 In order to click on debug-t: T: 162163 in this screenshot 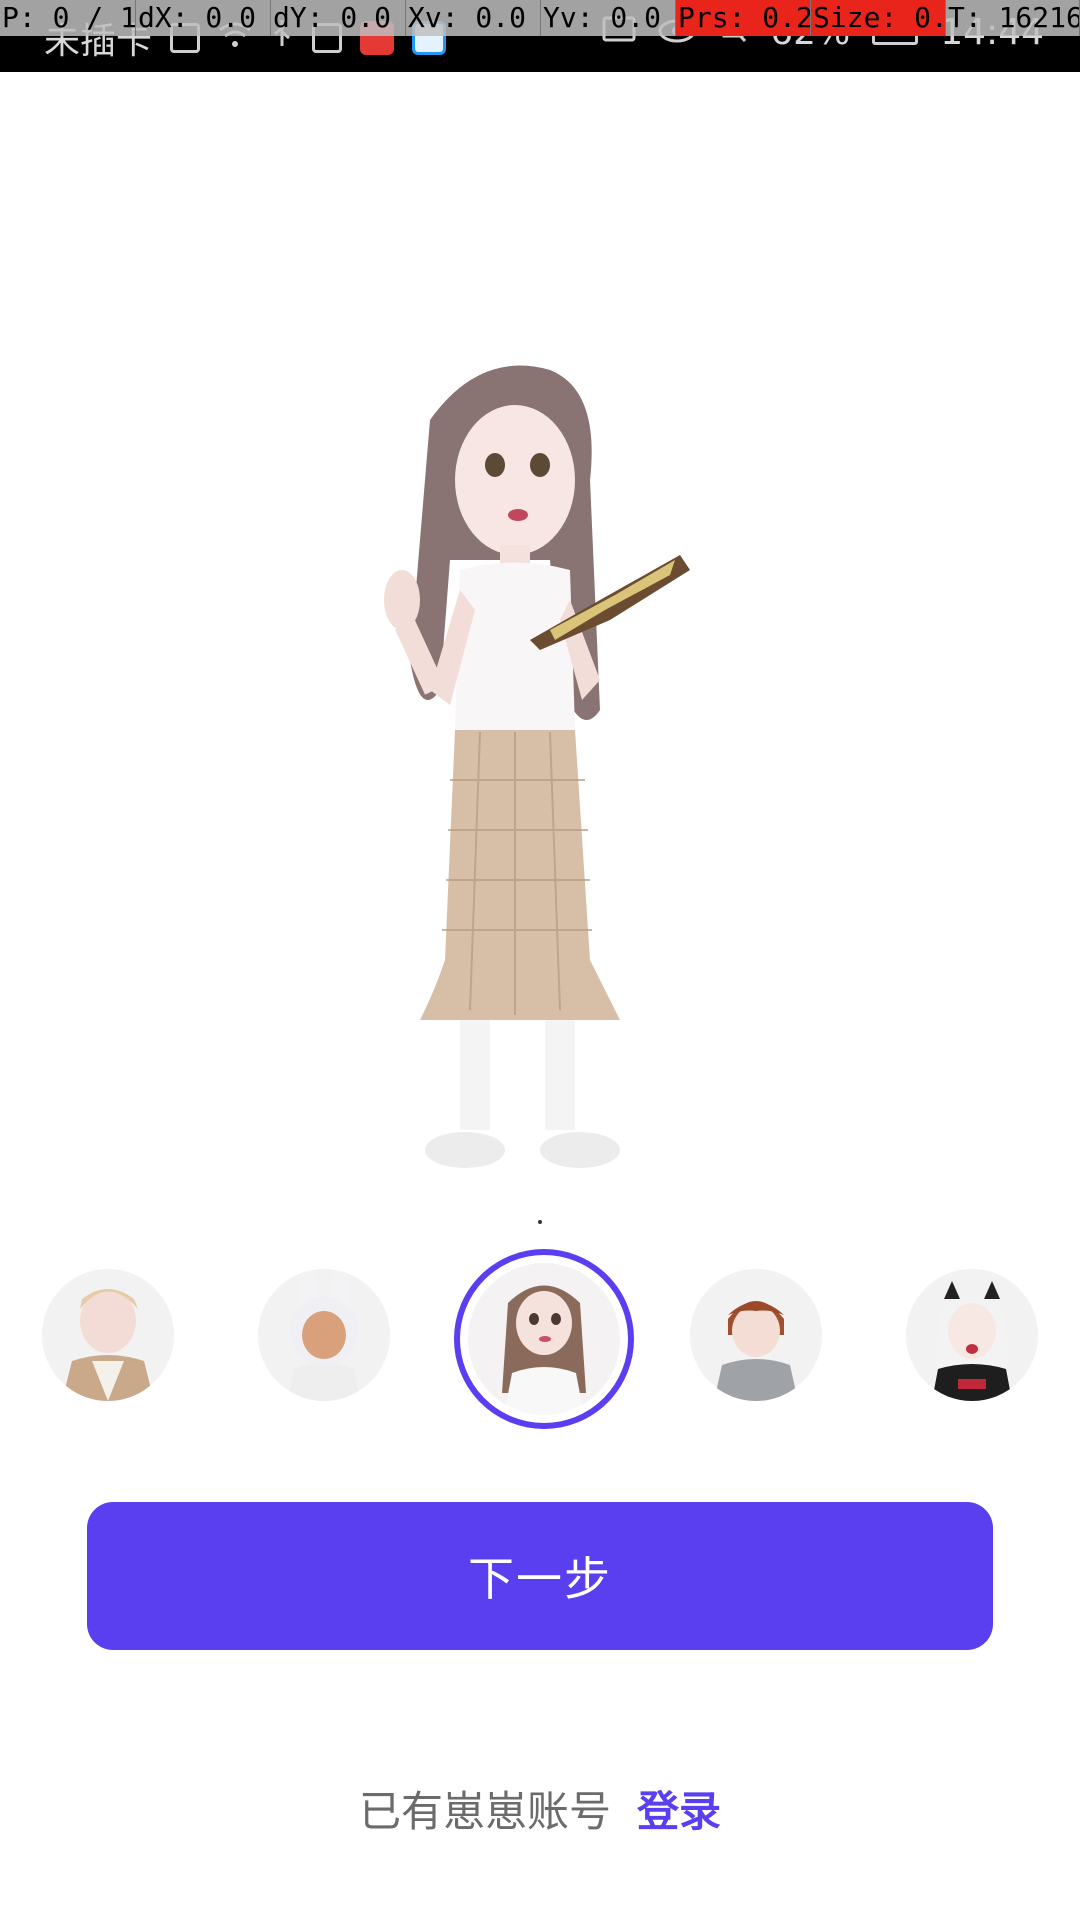, I will do `click(1013, 18)`.